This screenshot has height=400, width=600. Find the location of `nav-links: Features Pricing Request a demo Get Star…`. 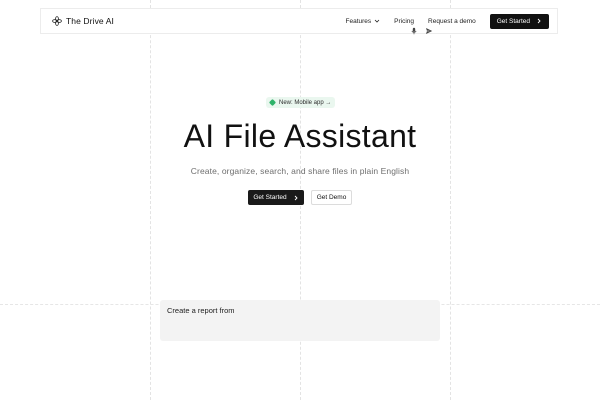

nav-links: Features Pricing Request a demo Get Star… is located at coordinates (451, 21).